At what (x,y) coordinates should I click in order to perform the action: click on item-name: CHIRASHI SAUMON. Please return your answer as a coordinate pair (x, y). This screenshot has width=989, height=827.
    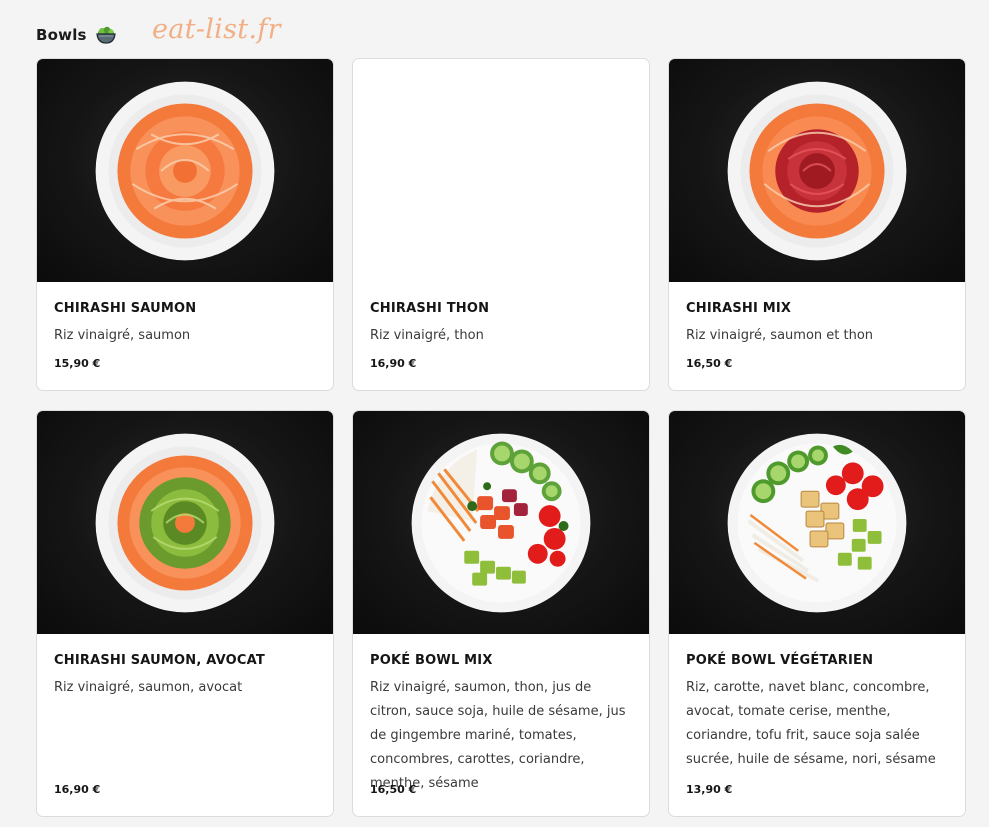
    Looking at the image, I should click on (125, 308).